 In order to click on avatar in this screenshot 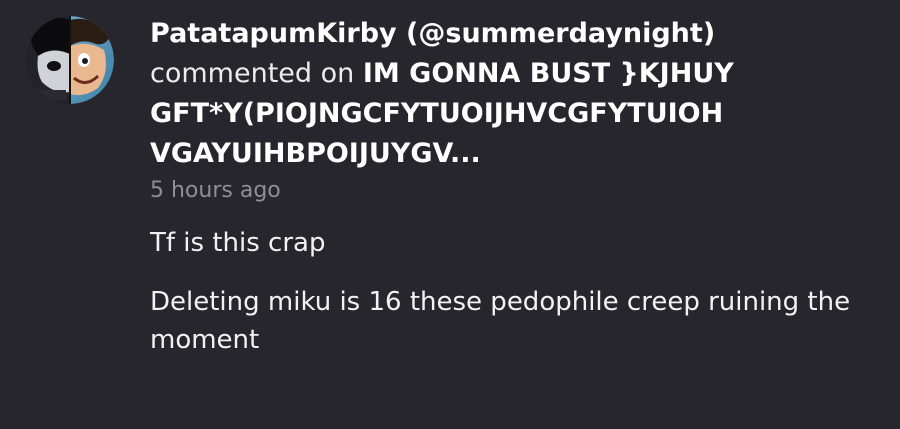, I will do `click(70, 60)`.